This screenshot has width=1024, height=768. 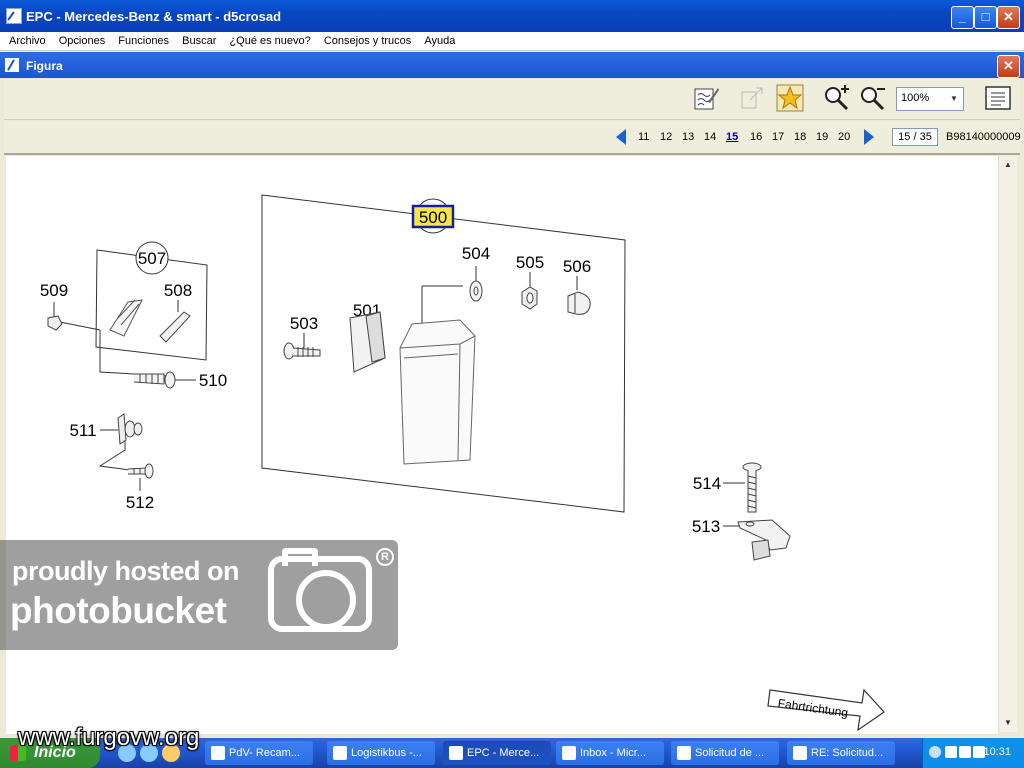 What do you see at coordinates (456, 753) in the screenshot?
I see `epc-icon` at bounding box center [456, 753].